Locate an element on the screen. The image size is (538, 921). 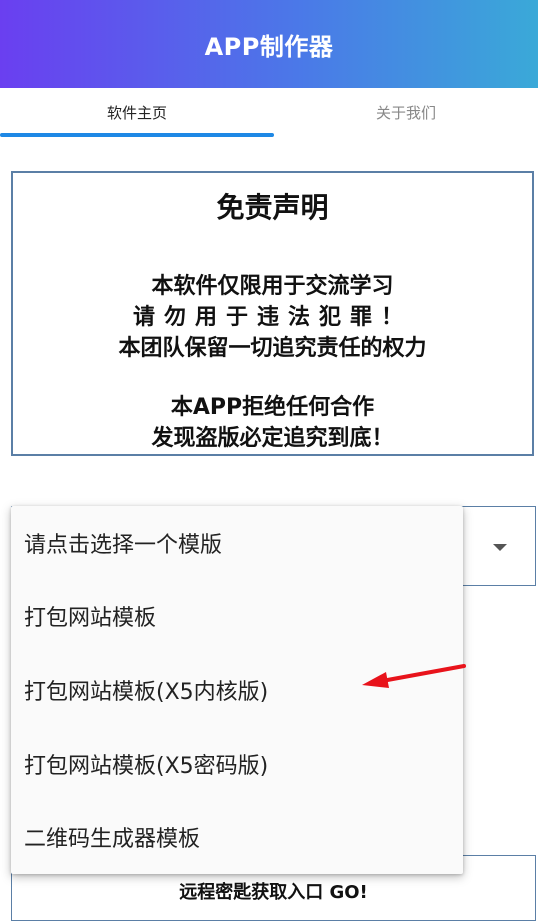
menu-item-qrcode-template: 二维码生成器模板 is located at coordinates (237, 837).